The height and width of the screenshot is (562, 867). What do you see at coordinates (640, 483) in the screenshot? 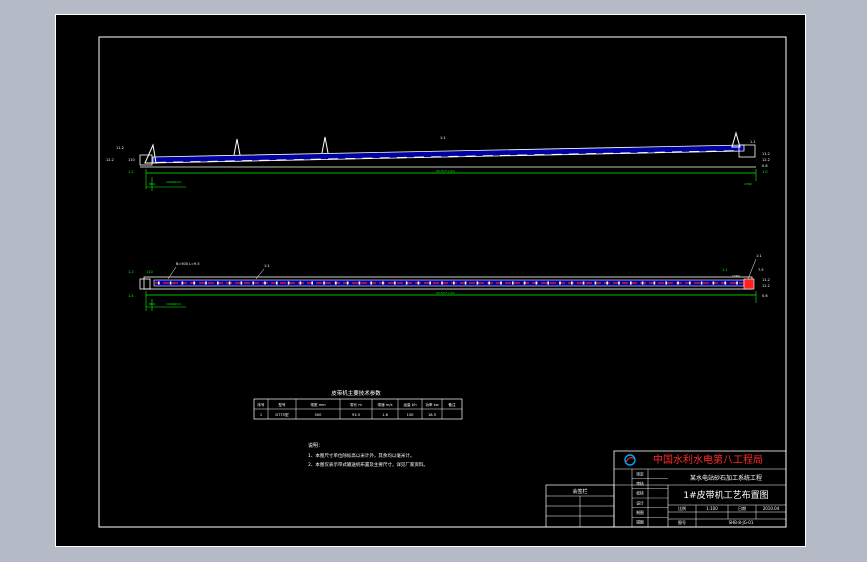
I see `approval-label: 审核` at bounding box center [640, 483].